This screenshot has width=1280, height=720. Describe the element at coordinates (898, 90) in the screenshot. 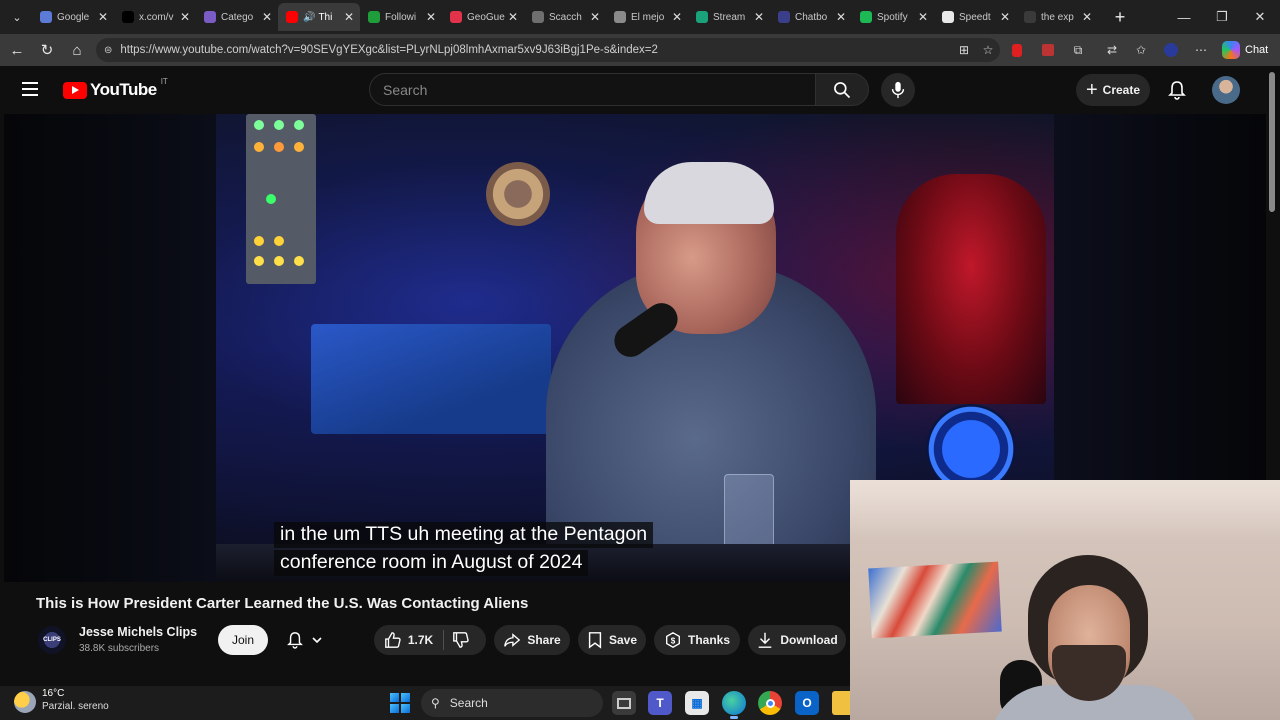

I see `voice-search-button` at that location.